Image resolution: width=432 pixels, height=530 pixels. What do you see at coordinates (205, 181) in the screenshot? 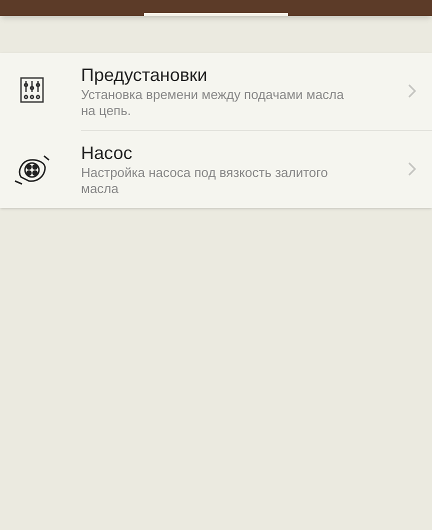
I see `item-description: Настройка насоса под вязкость залитого масла` at bounding box center [205, 181].